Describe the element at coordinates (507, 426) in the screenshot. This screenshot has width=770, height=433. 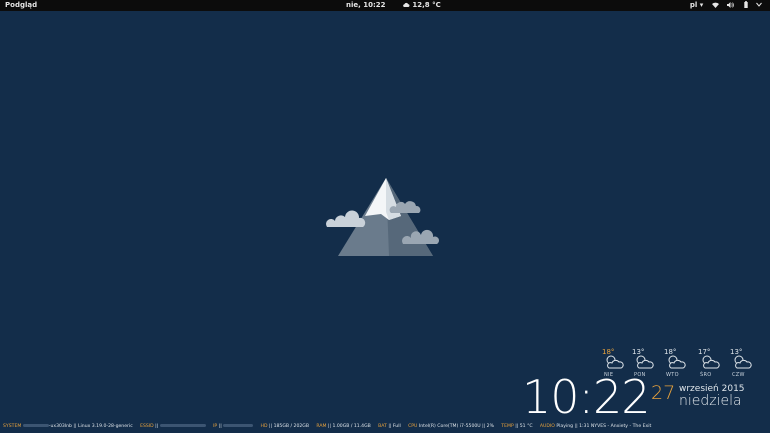
I see `temp-label: TEMP` at that location.